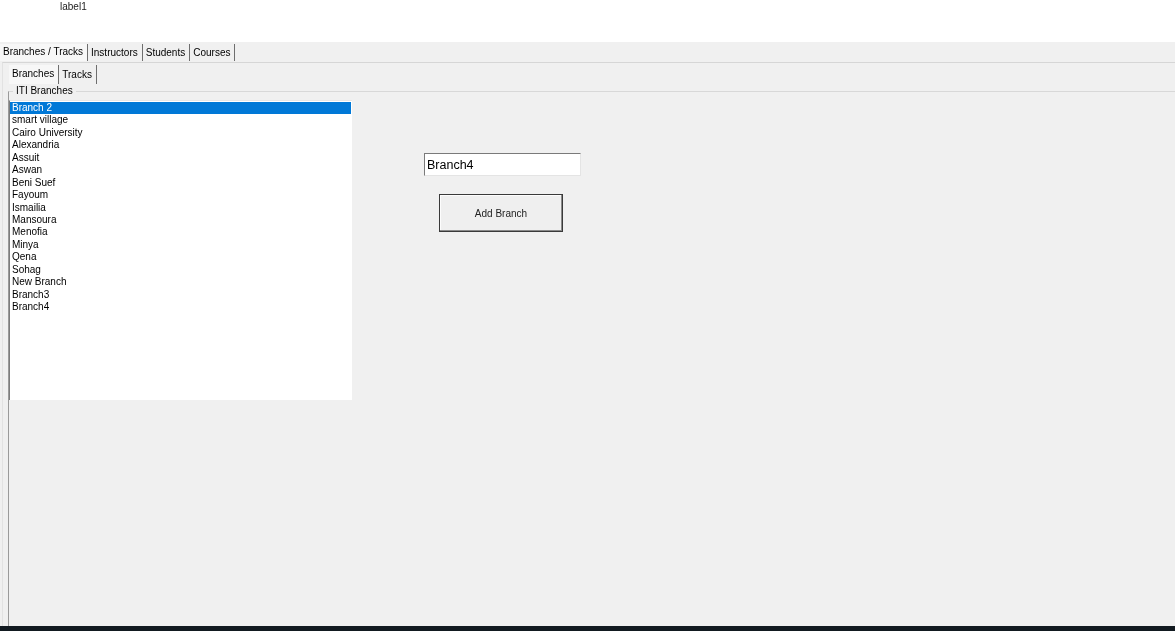 Image resolution: width=1175 pixels, height=631 pixels. What do you see at coordinates (44, 91) in the screenshot?
I see `group-title: ITI Branches` at bounding box center [44, 91].